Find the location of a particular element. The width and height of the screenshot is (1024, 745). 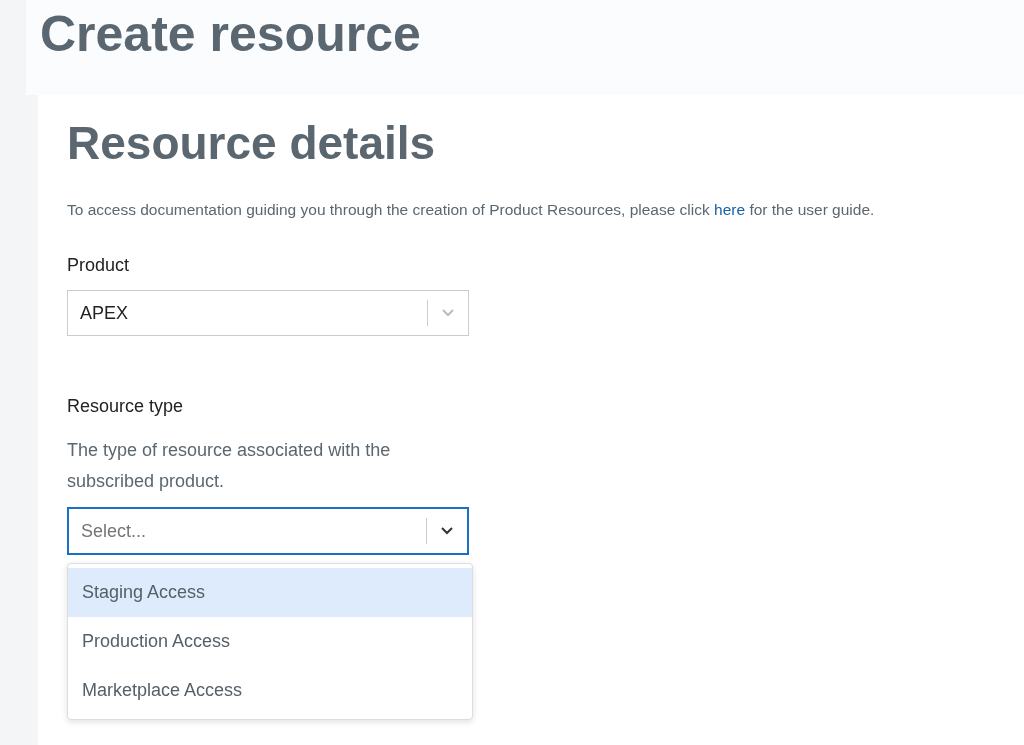

field-label: Product is located at coordinates (99, 265).